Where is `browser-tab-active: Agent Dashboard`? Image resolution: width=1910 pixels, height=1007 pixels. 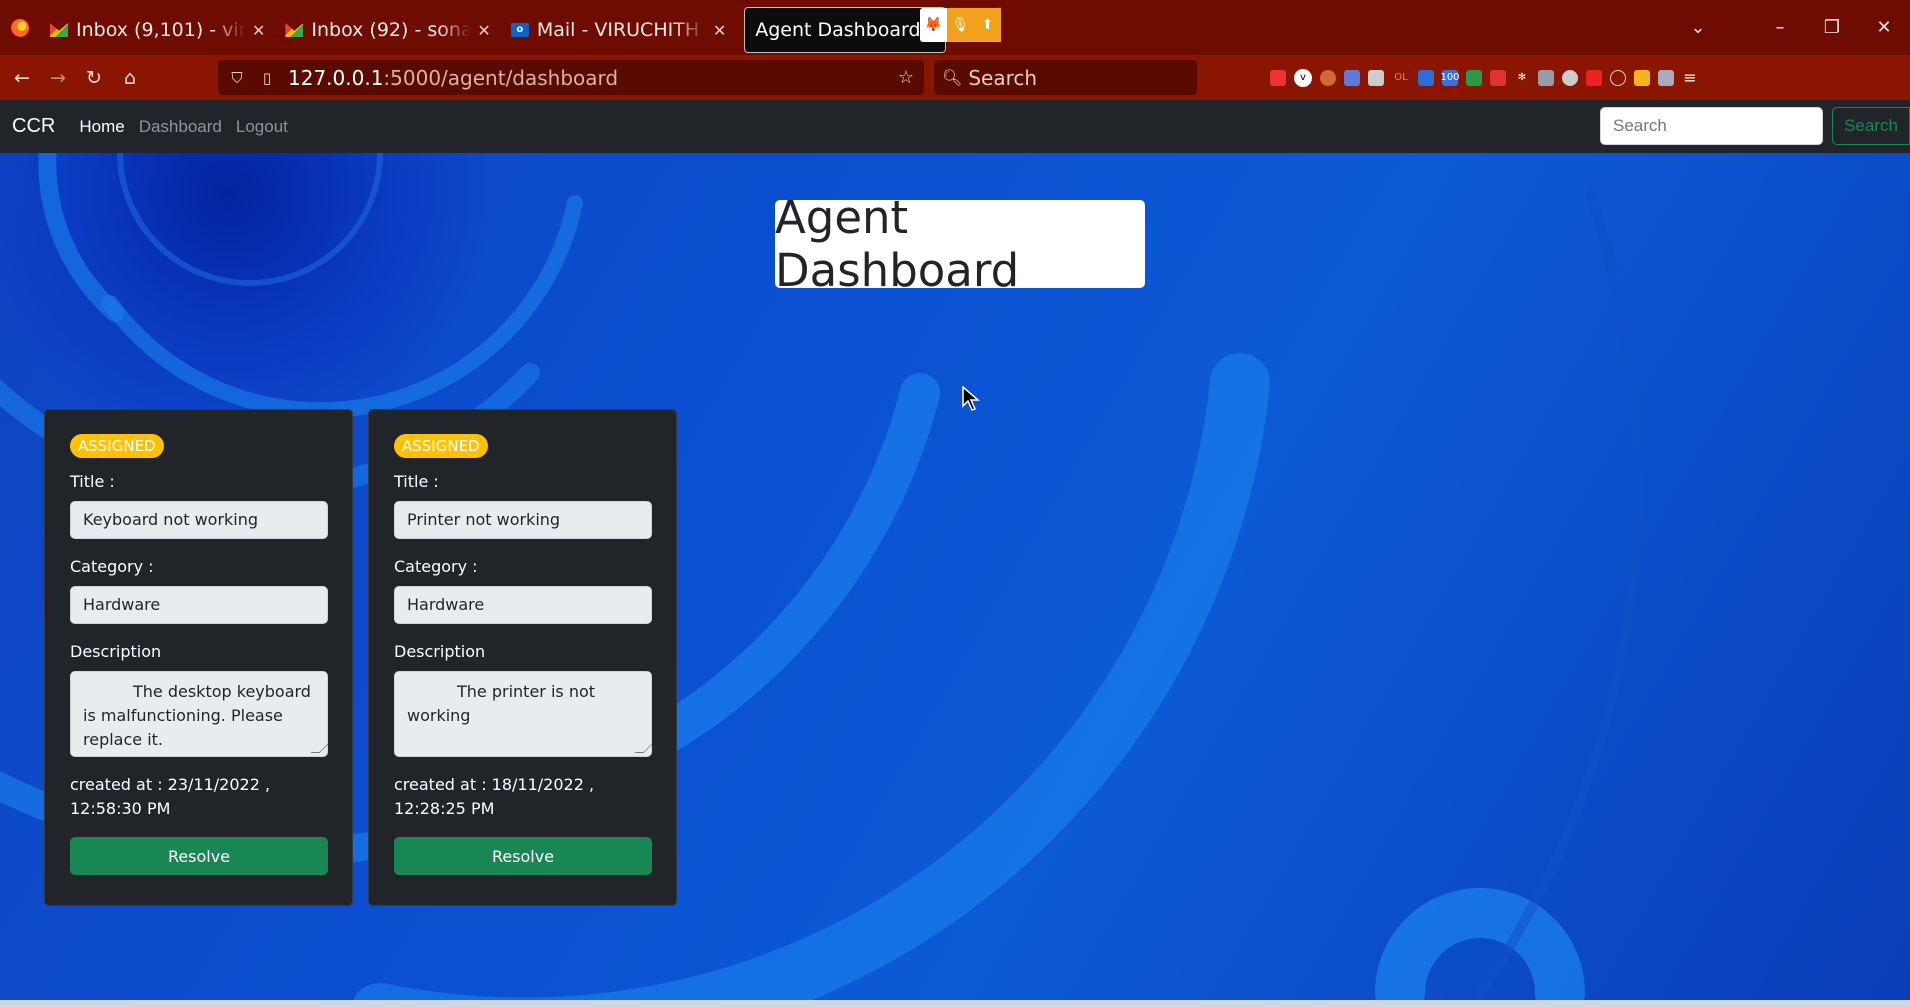 browser-tab-active: Agent Dashboard is located at coordinates (845, 30).